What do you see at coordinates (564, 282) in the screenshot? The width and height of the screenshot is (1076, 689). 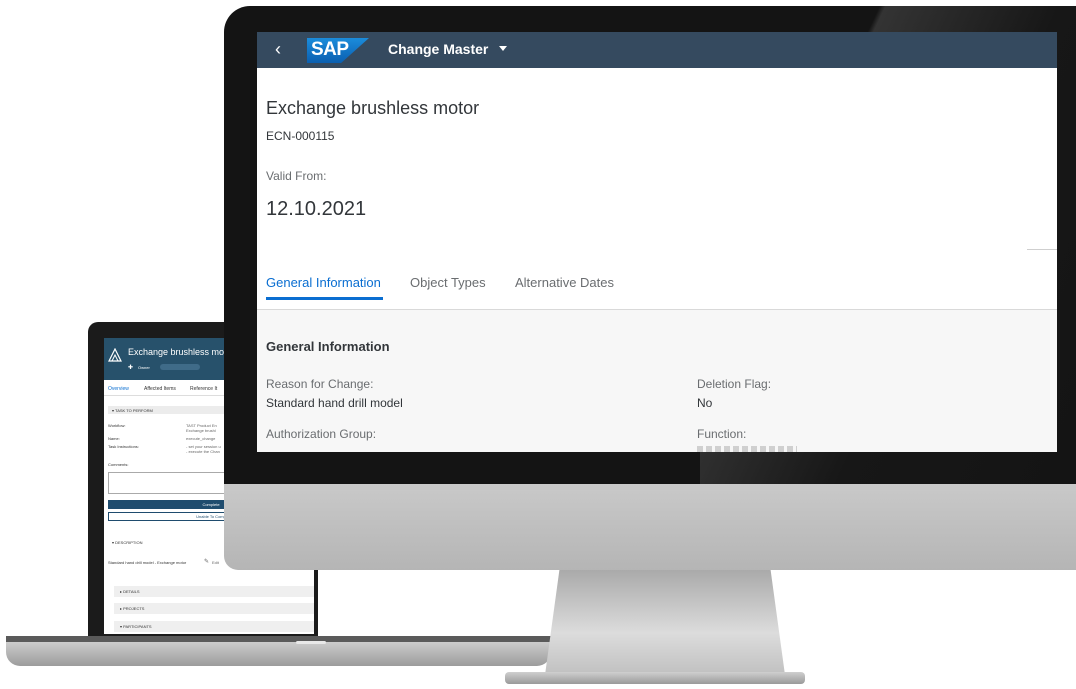 I see `tab-alternative-dates: Alternative Dates` at bounding box center [564, 282].